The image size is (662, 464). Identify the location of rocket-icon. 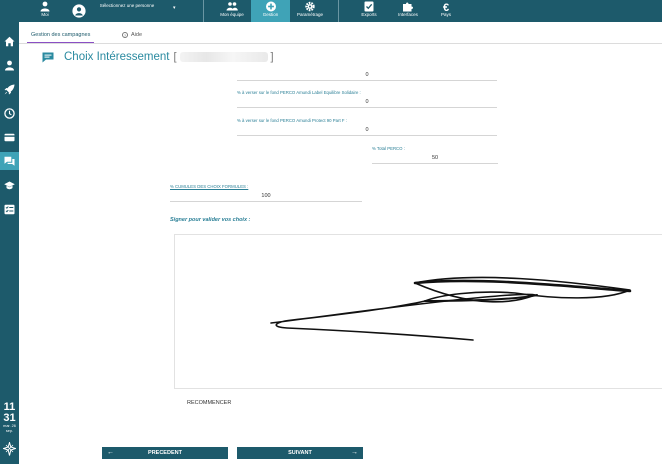
(9, 89).